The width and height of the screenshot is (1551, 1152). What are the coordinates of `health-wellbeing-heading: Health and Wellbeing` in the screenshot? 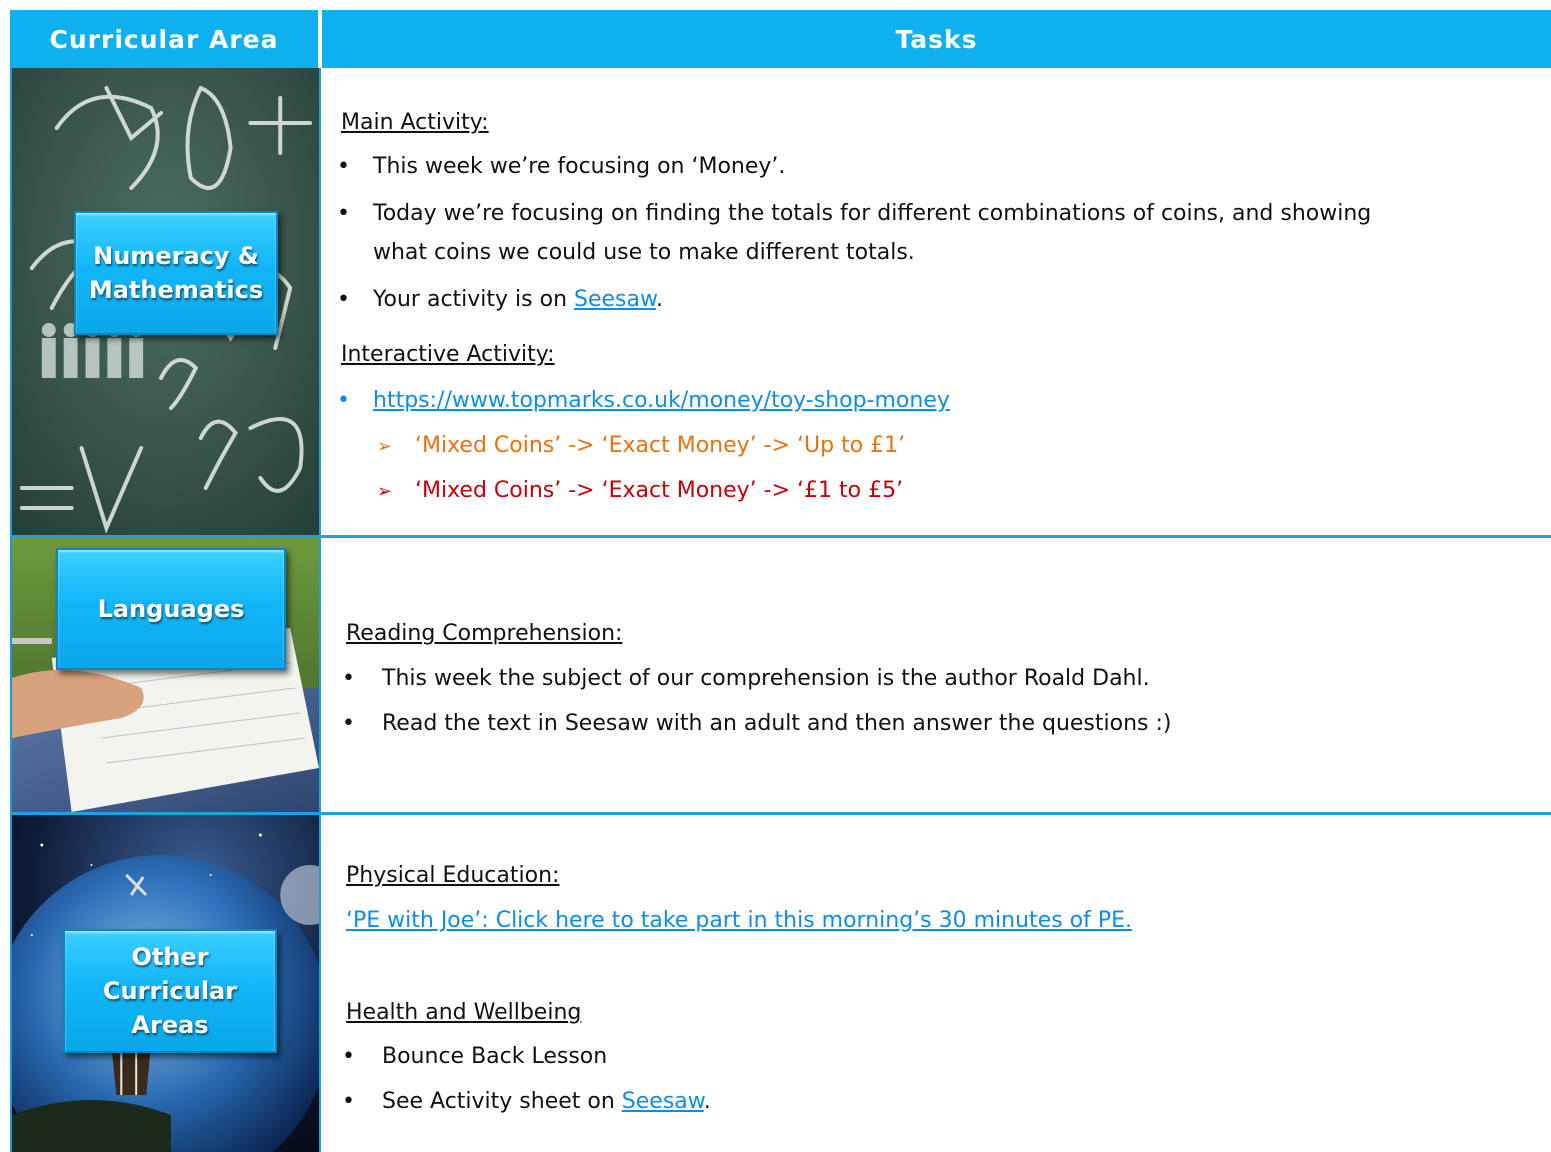 It's located at (464, 1012).